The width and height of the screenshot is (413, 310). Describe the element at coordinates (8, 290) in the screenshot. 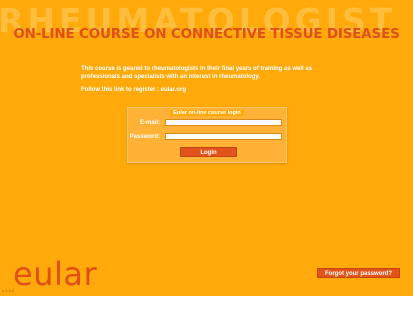

I see `version-label: v 1.4.2` at that location.